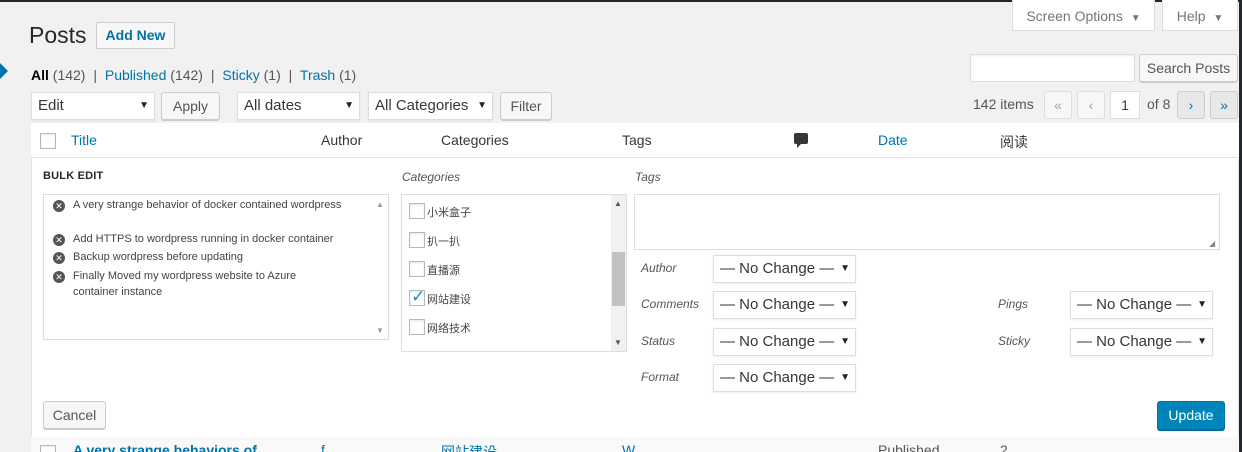 The width and height of the screenshot is (1242, 452). Describe the element at coordinates (443, 271) in the screenshot. I see `category-label: 直播源` at that location.